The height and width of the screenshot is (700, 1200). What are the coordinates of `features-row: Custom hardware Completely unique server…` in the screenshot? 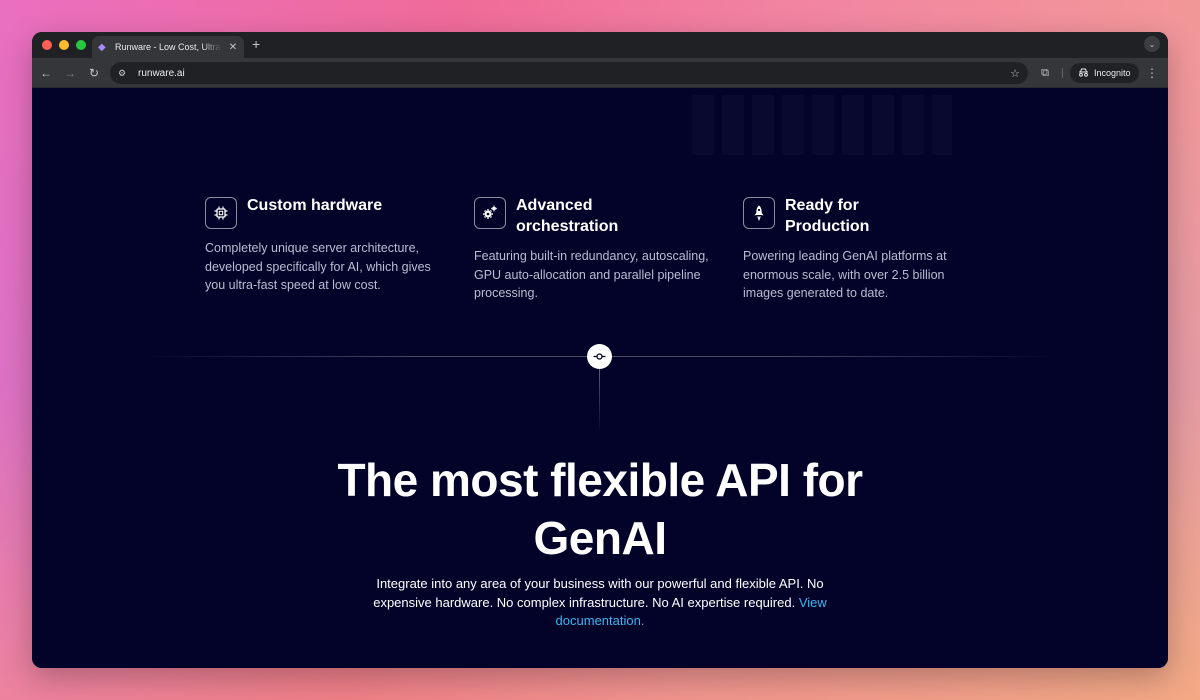 It's located at (605, 255).